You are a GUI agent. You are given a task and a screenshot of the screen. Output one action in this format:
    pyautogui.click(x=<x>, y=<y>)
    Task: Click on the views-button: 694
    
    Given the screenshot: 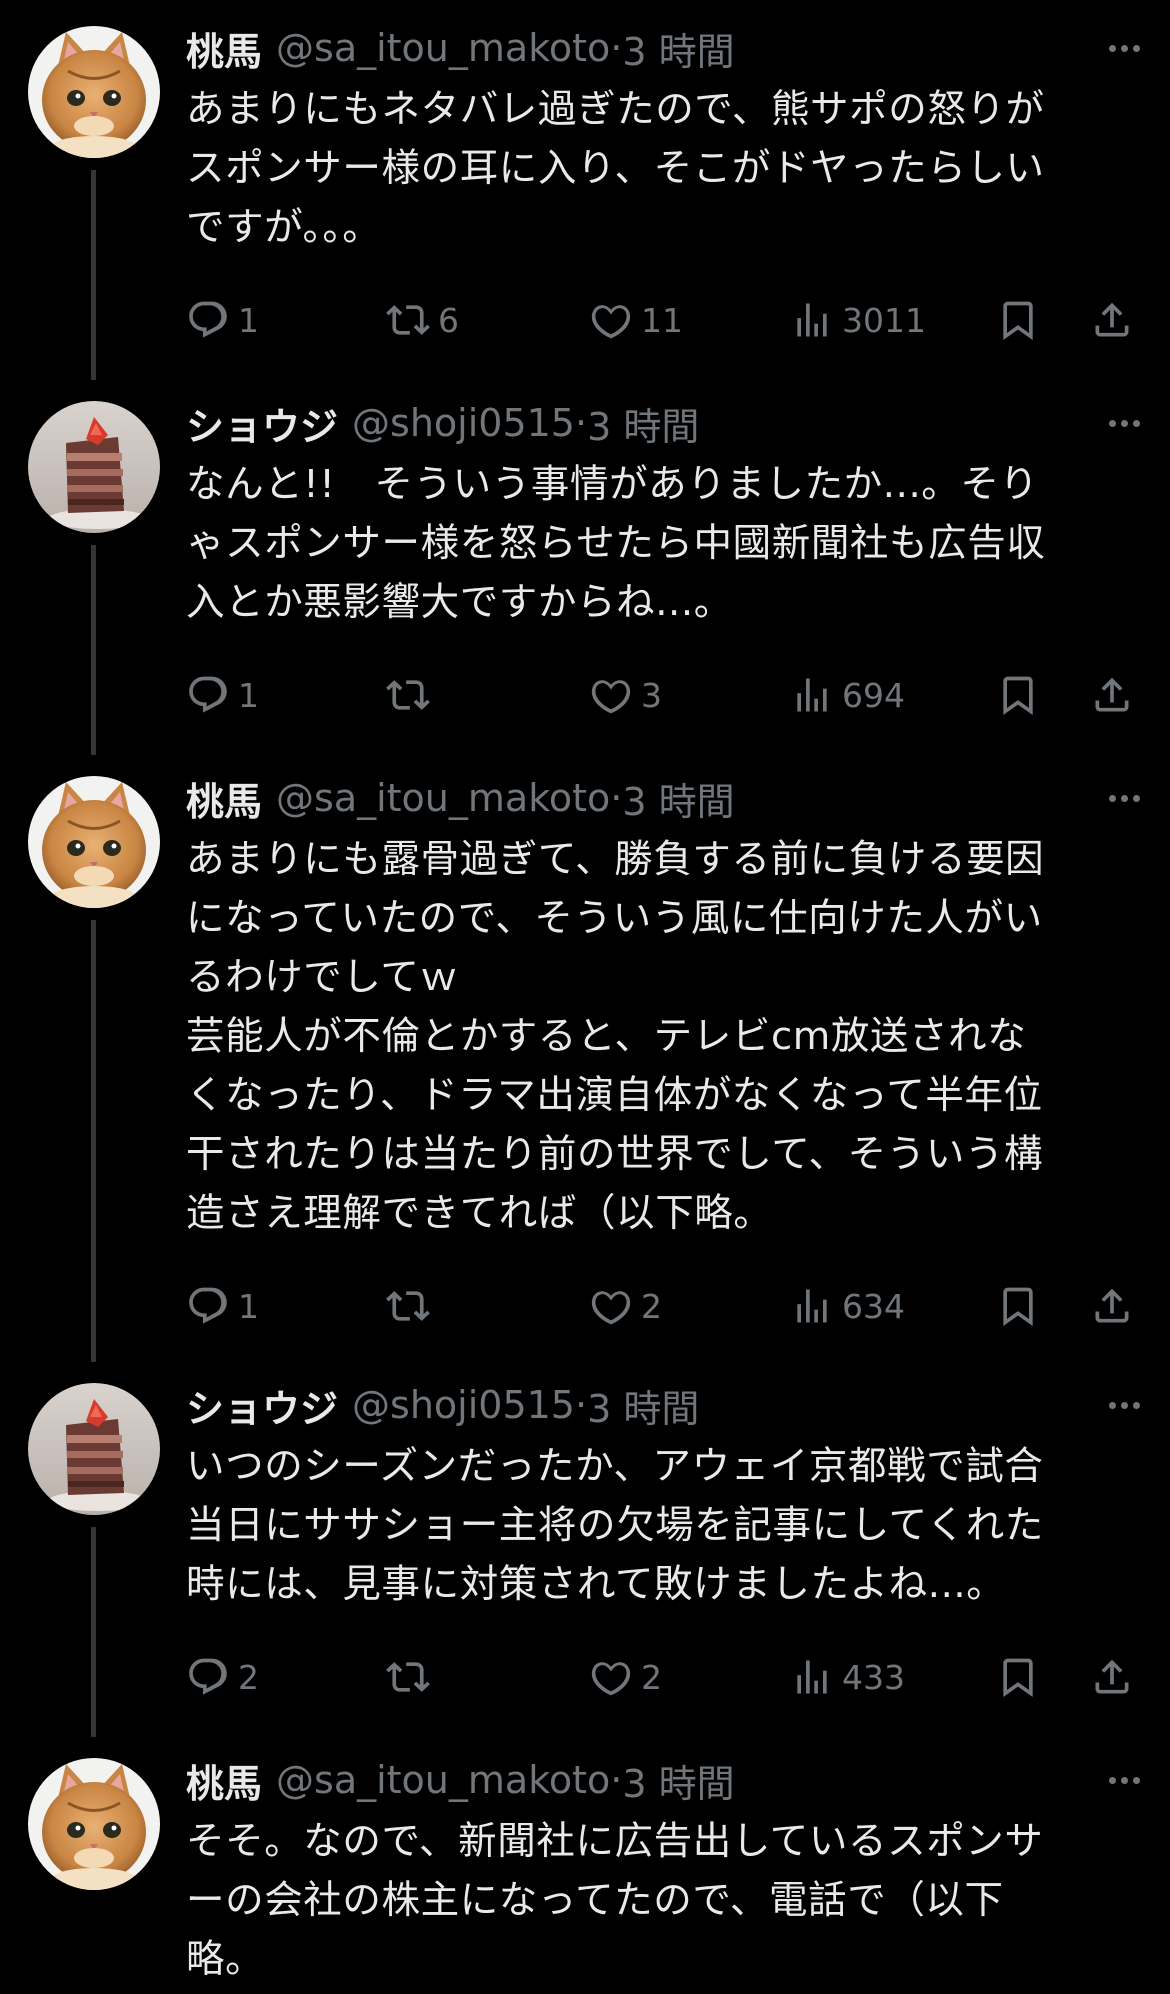 What is the action you would take?
    pyautogui.click(x=847, y=695)
    